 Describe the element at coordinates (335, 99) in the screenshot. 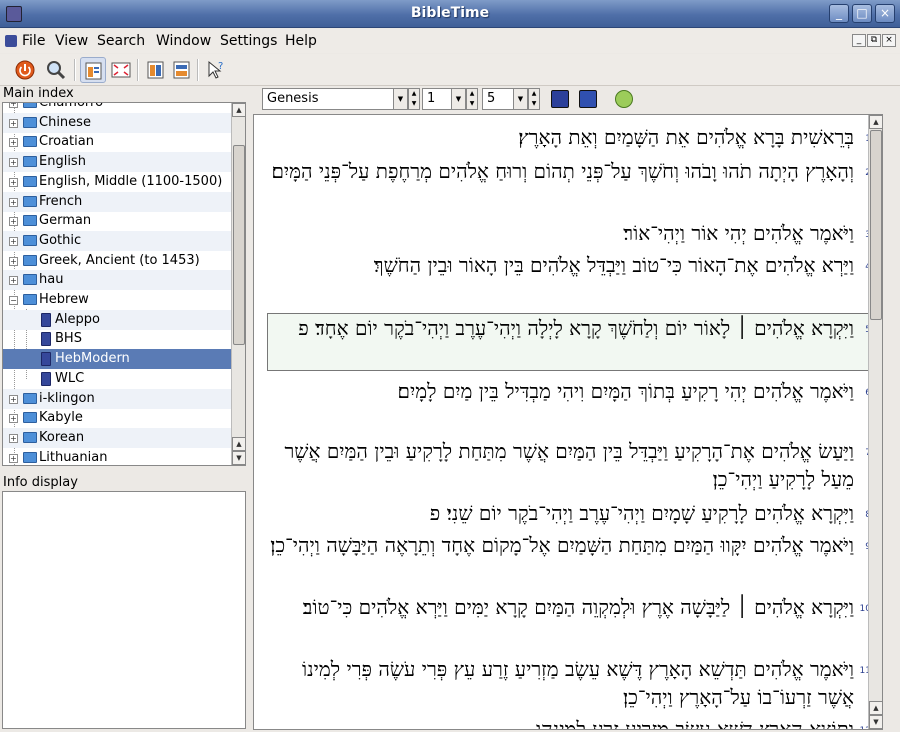

I see `book-select: Genesis ▼` at that location.